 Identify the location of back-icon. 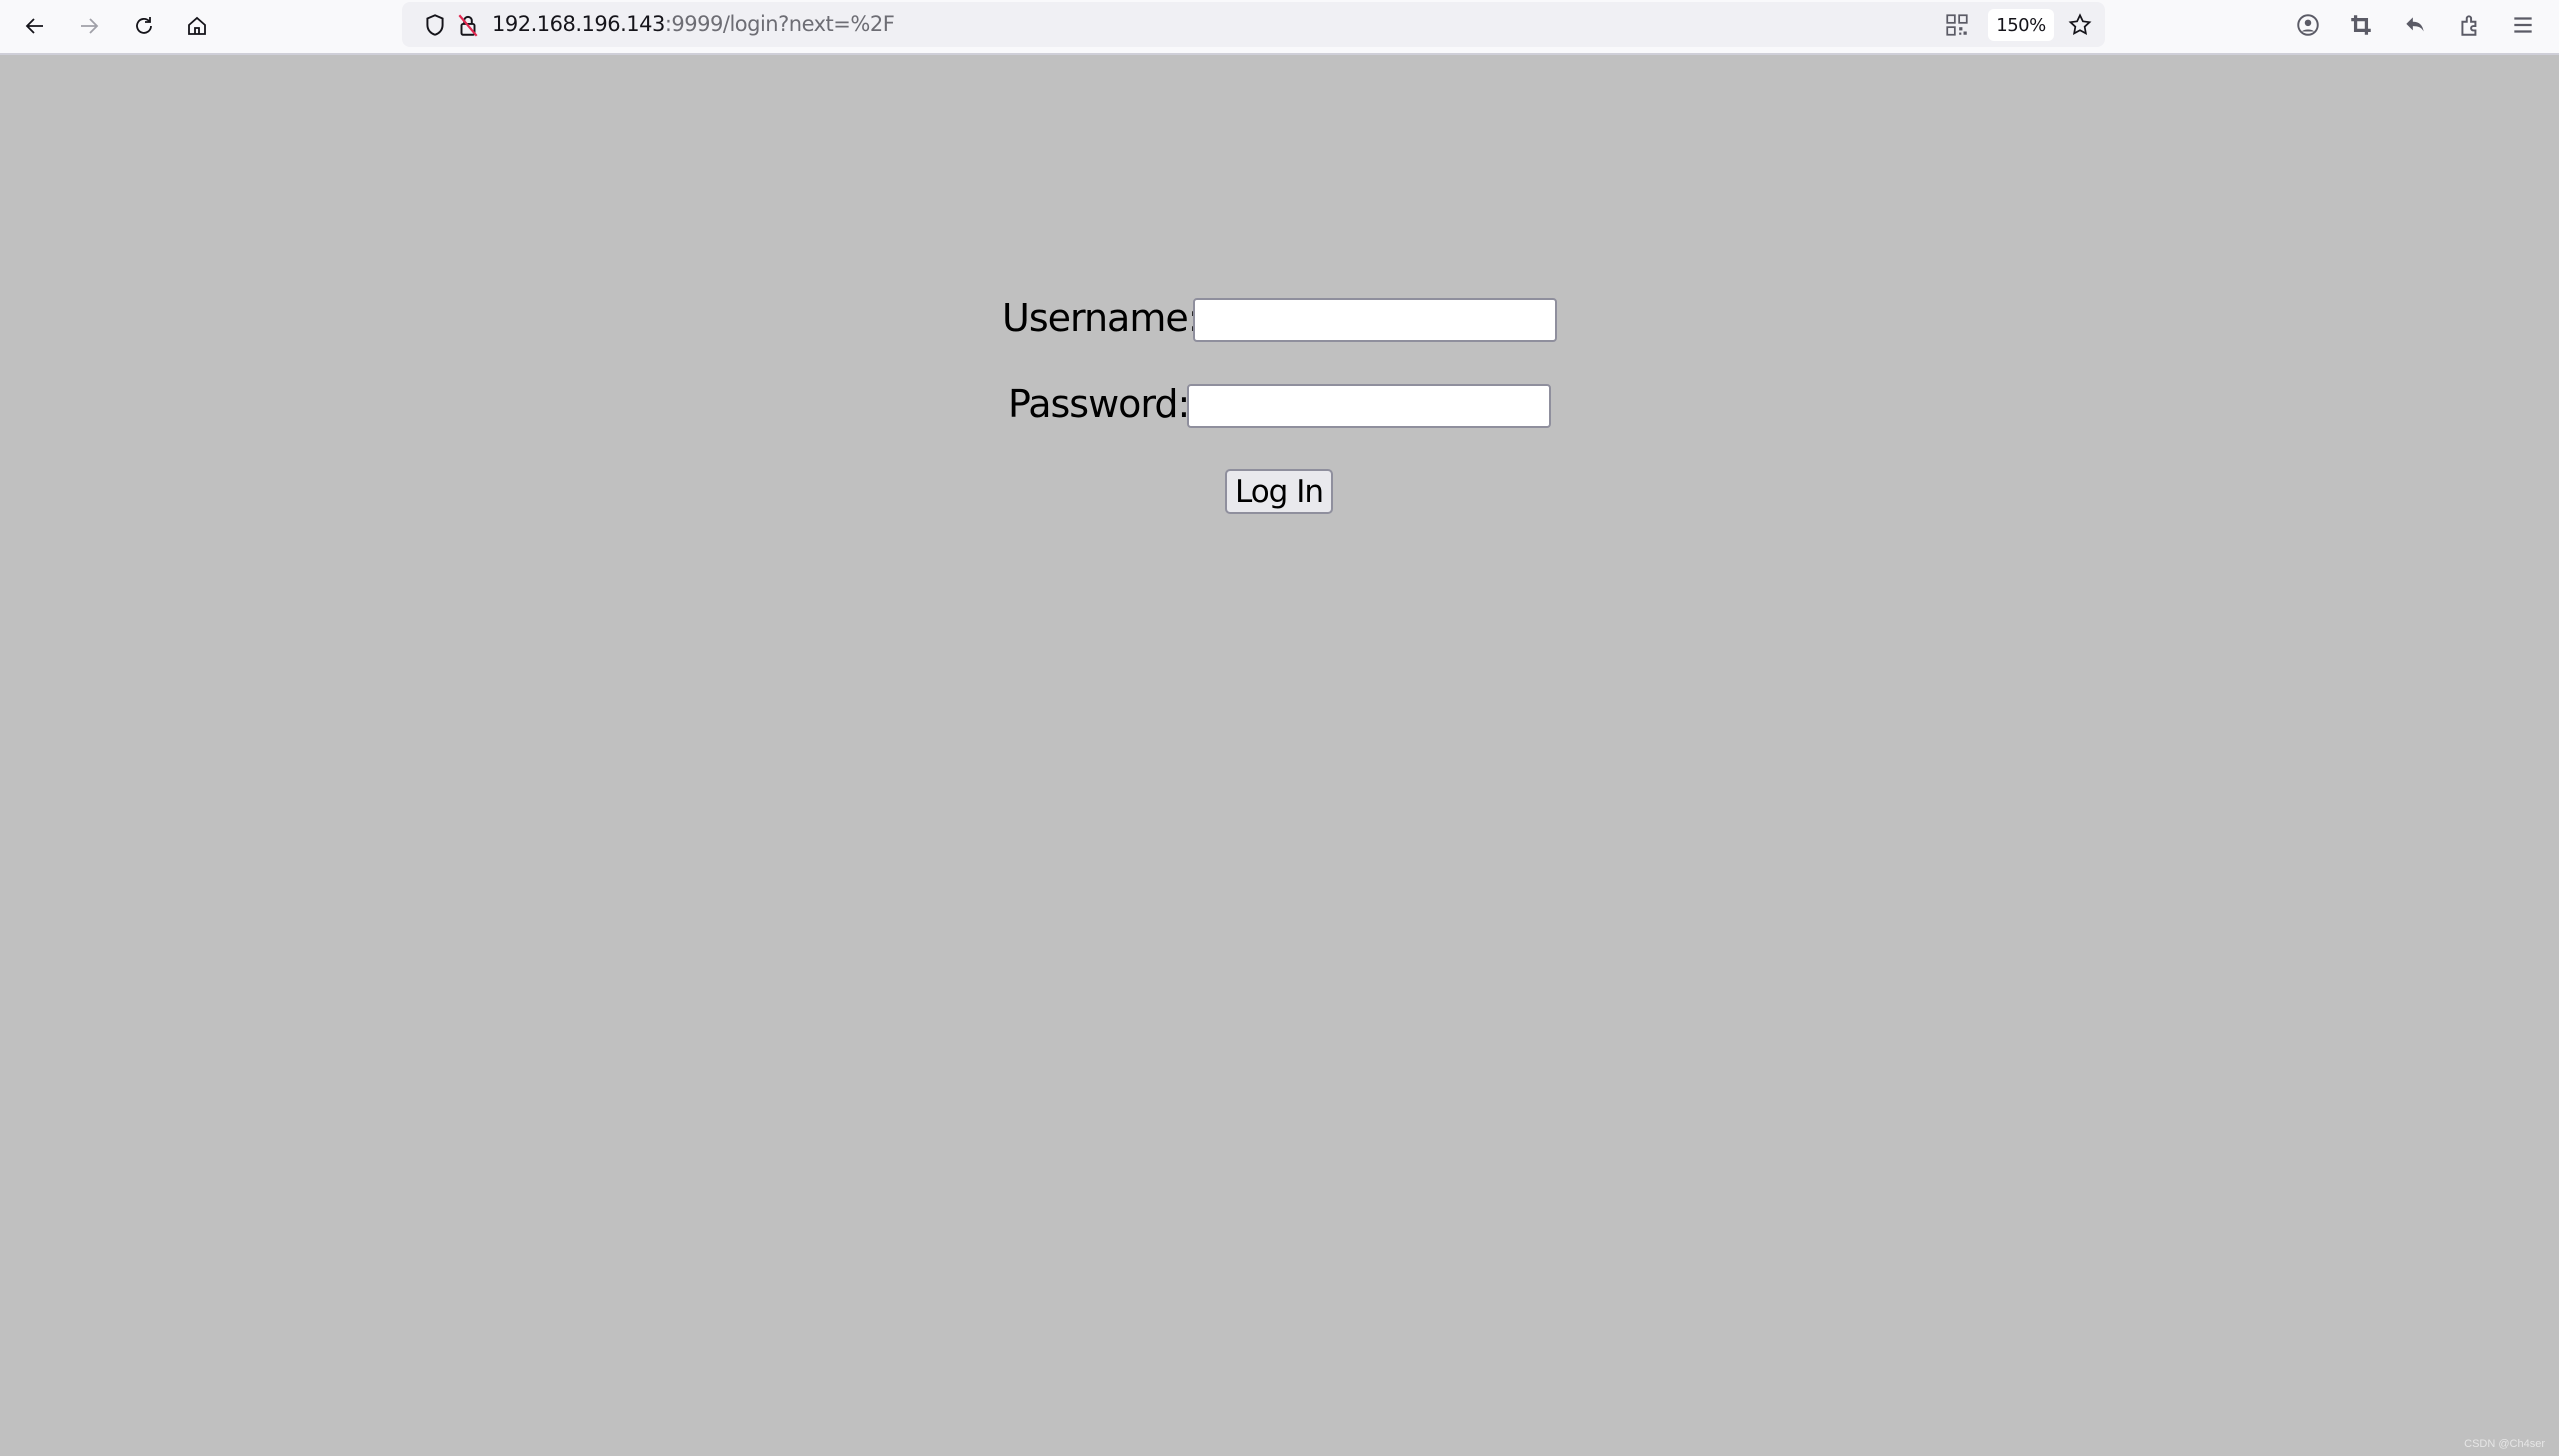
(34, 26).